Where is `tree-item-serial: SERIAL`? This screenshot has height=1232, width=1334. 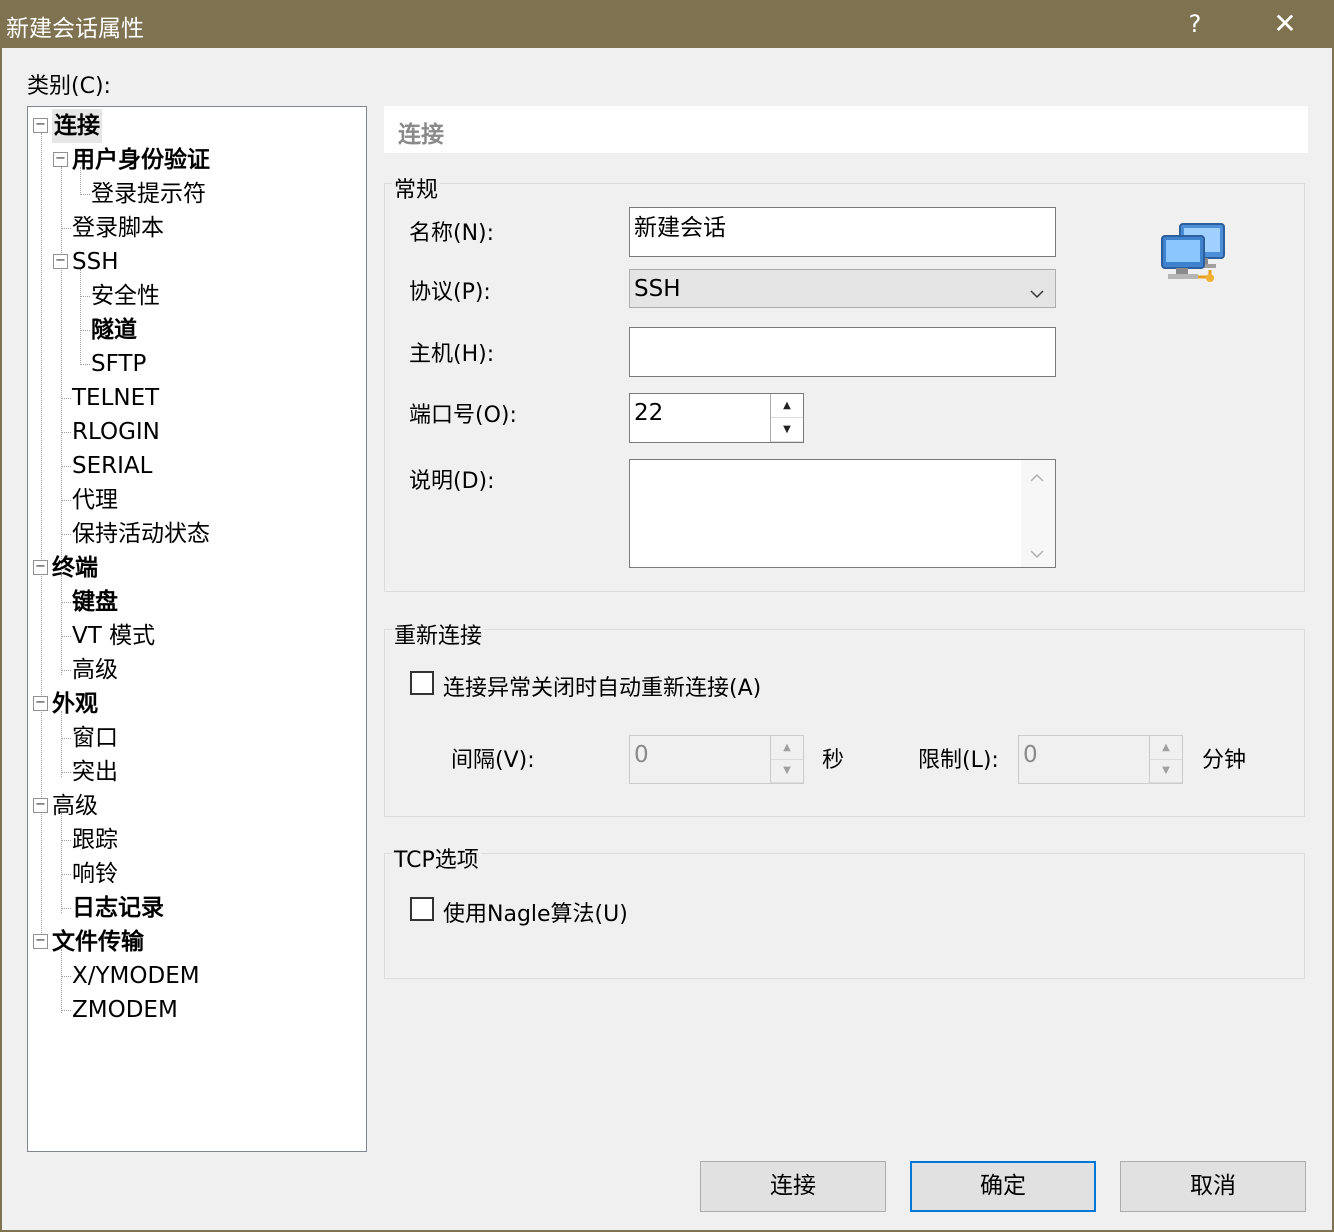
tree-item-serial: SERIAL is located at coordinates (112, 466).